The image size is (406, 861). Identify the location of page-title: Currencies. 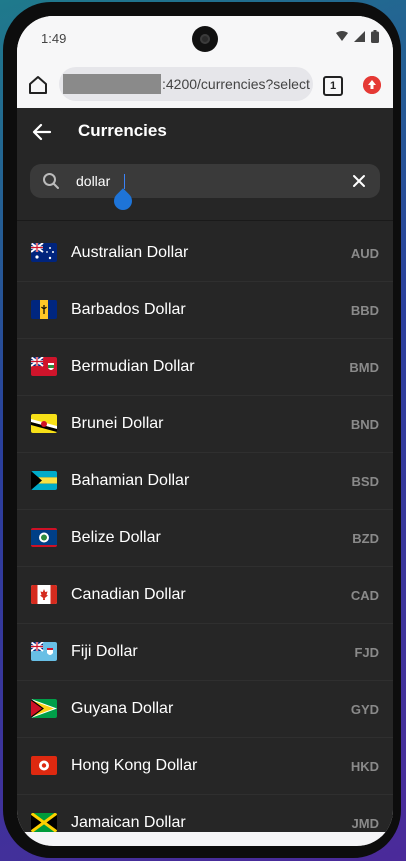
(122, 130).